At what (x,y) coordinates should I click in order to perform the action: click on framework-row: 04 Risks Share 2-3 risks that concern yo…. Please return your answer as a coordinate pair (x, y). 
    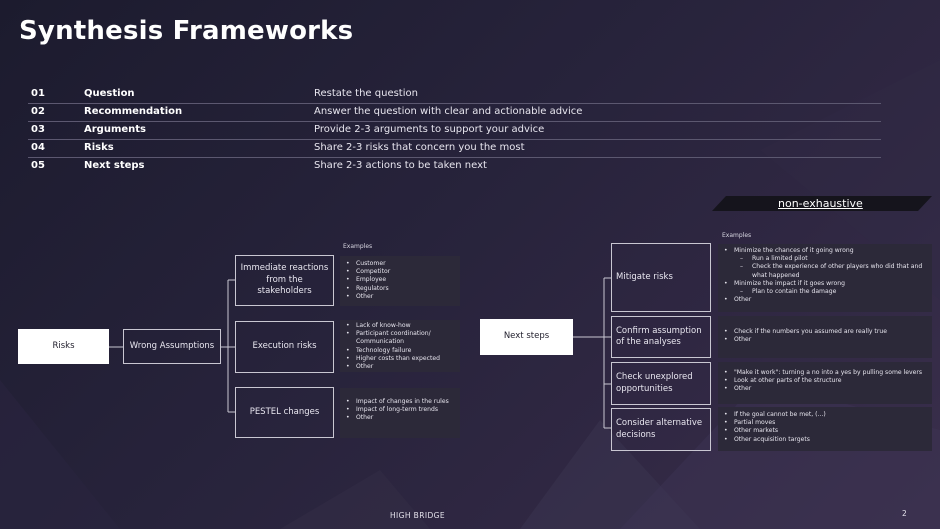
    Looking at the image, I should click on (454, 149).